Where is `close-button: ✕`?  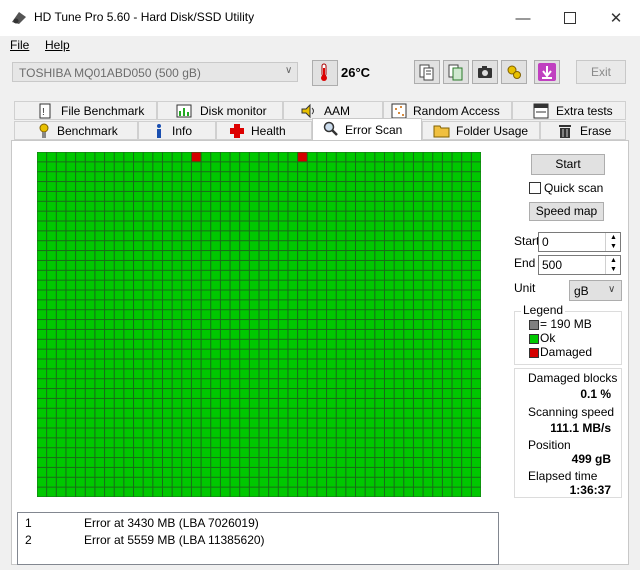
close-button: ✕ is located at coordinates (616, 18).